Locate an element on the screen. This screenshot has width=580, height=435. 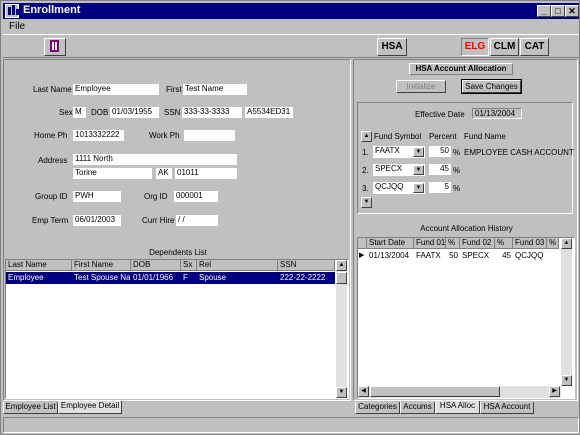
dep-col-sex: Sx is located at coordinates (189, 265).